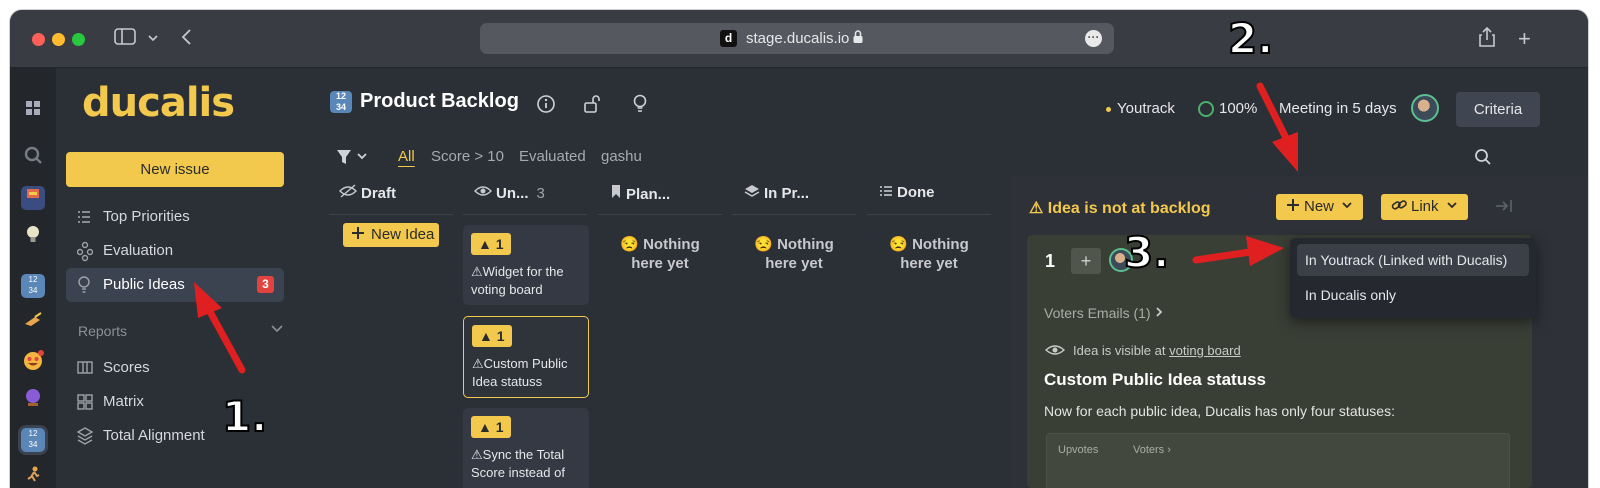  What do you see at coordinates (1504, 208) in the screenshot?
I see `collapse-panel-icon` at bounding box center [1504, 208].